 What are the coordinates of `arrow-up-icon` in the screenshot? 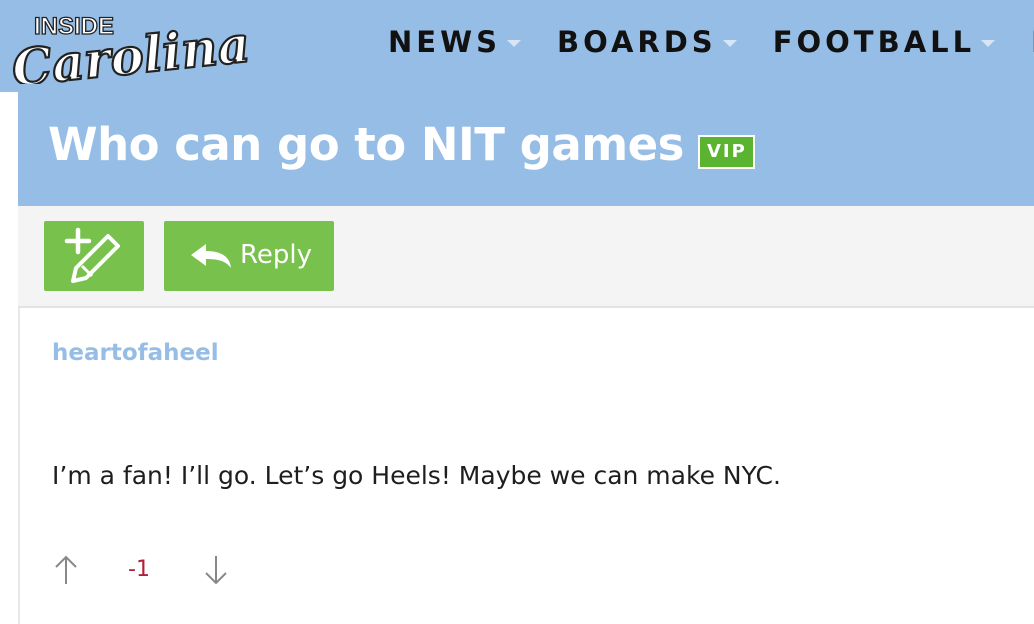 It's located at (66, 569).